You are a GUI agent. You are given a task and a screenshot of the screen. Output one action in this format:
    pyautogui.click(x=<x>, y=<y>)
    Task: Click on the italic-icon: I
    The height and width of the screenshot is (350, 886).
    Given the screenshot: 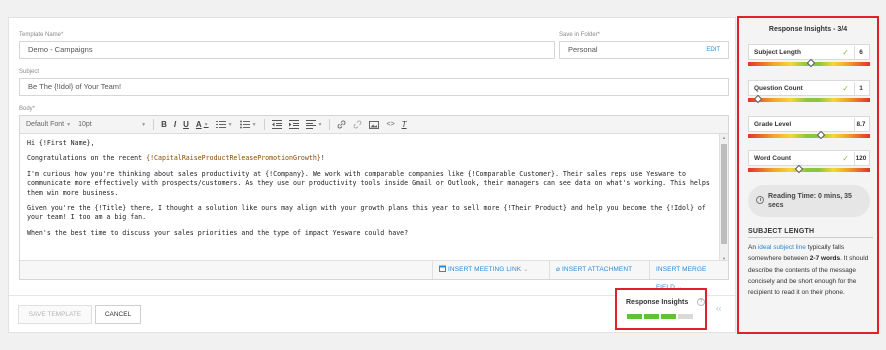 What is the action you would take?
    pyautogui.click(x=175, y=125)
    